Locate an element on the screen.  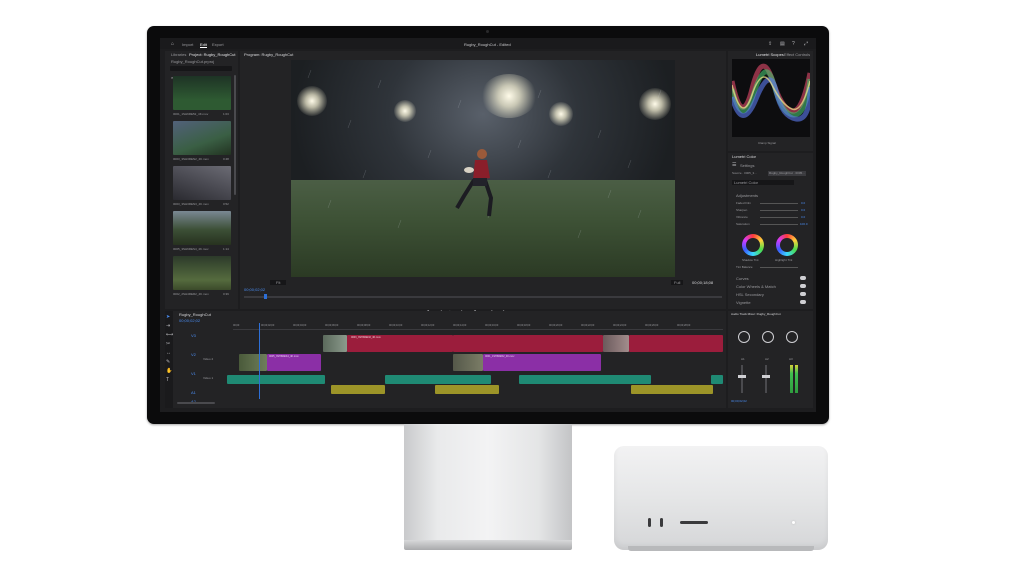
program-monitor-tab: Program: Rugby_RoughCut is located at coordinates (268, 54).